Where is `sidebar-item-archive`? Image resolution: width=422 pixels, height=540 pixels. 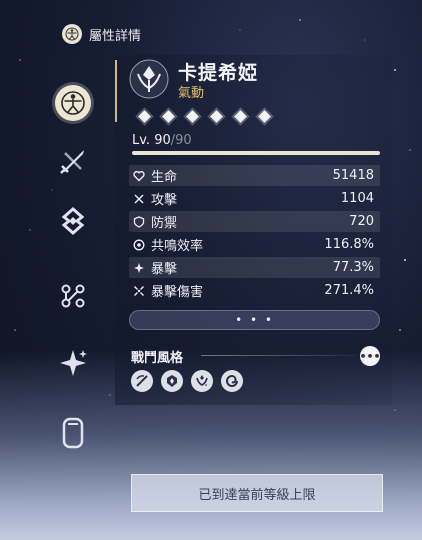 sidebar-item-archive is located at coordinates (73, 435).